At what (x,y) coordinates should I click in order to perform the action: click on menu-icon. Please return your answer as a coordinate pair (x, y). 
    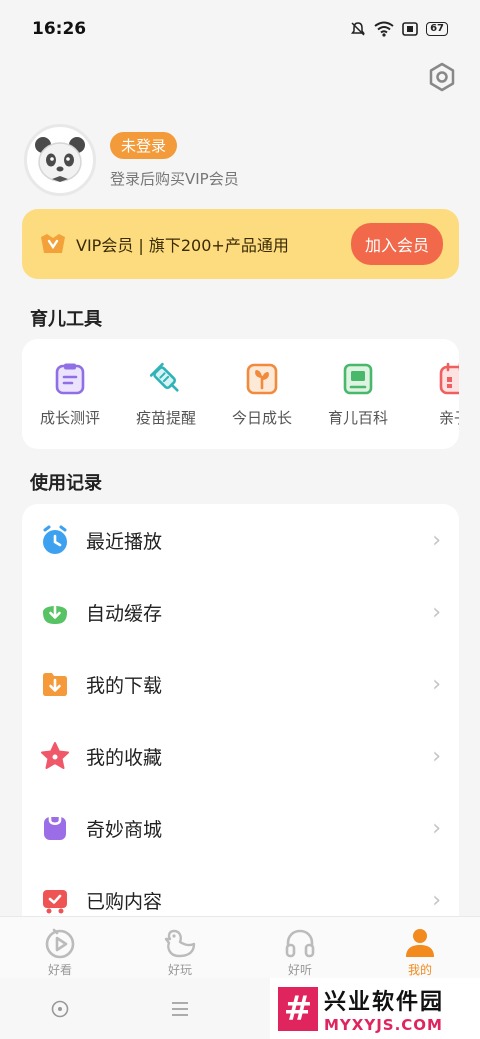
    Looking at the image, I should click on (180, 1008).